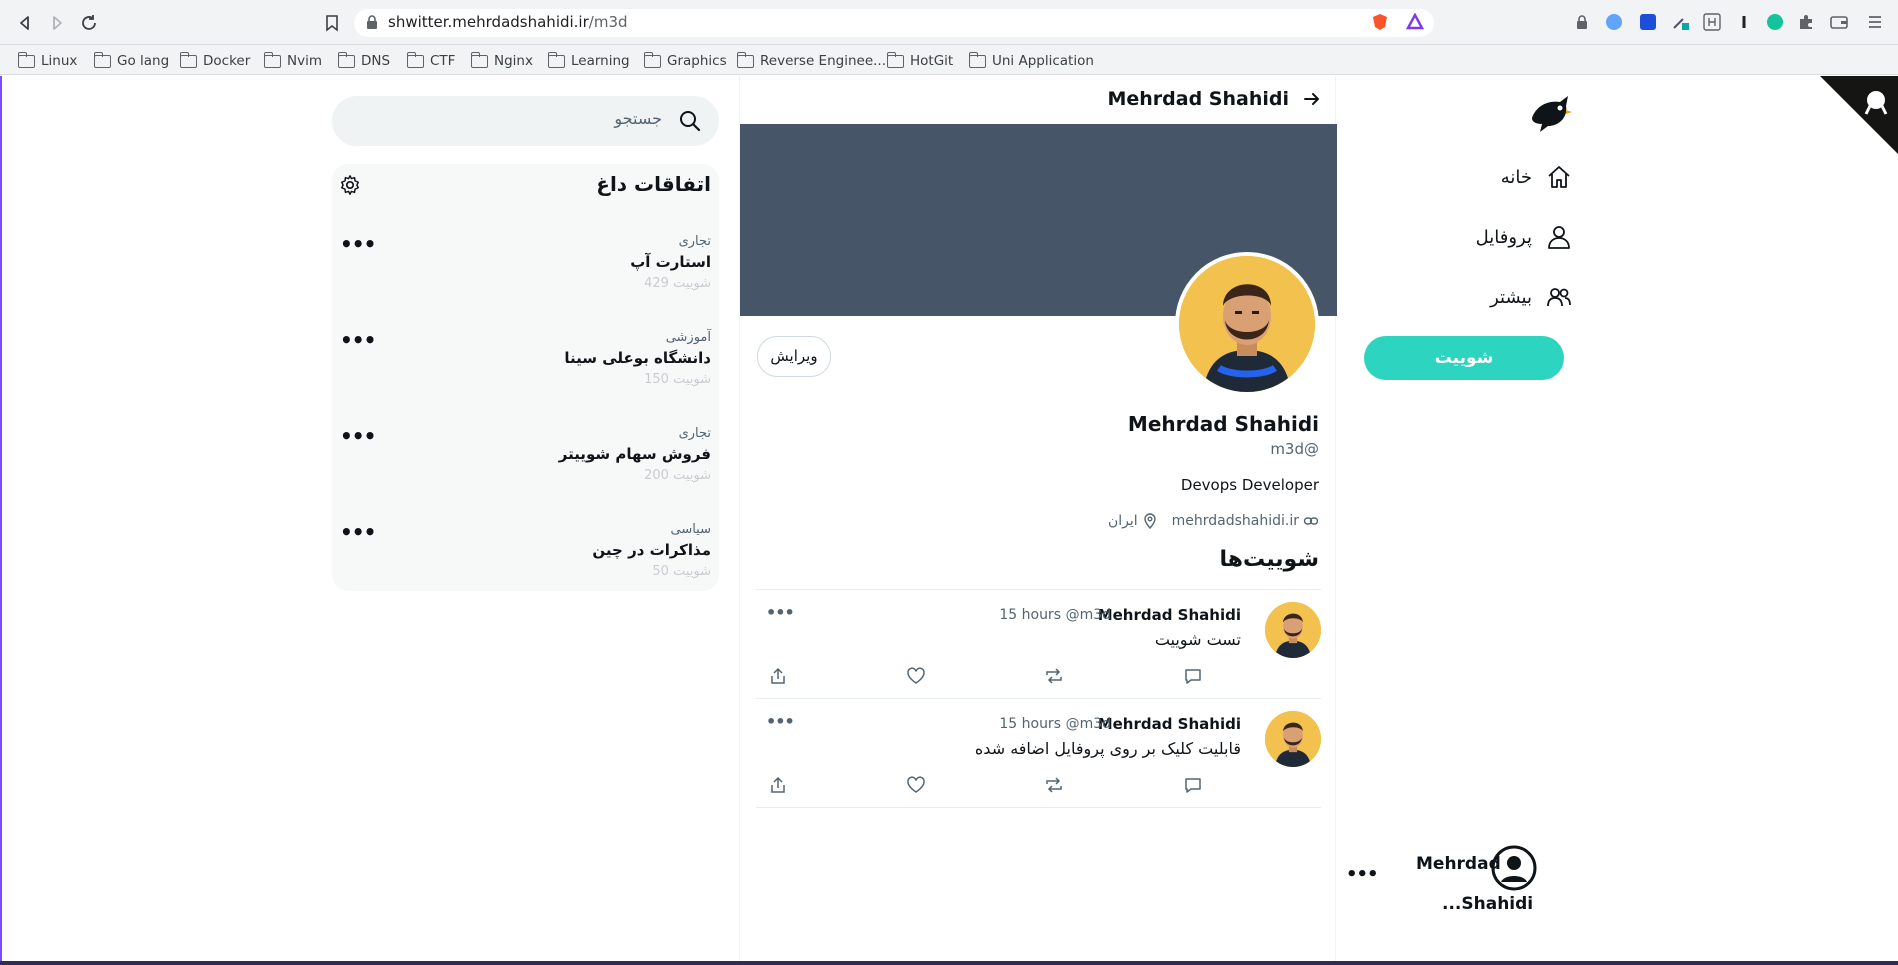  What do you see at coordinates (1030, 724) in the screenshot?
I see `tweet-time: 15 hours` at bounding box center [1030, 724].